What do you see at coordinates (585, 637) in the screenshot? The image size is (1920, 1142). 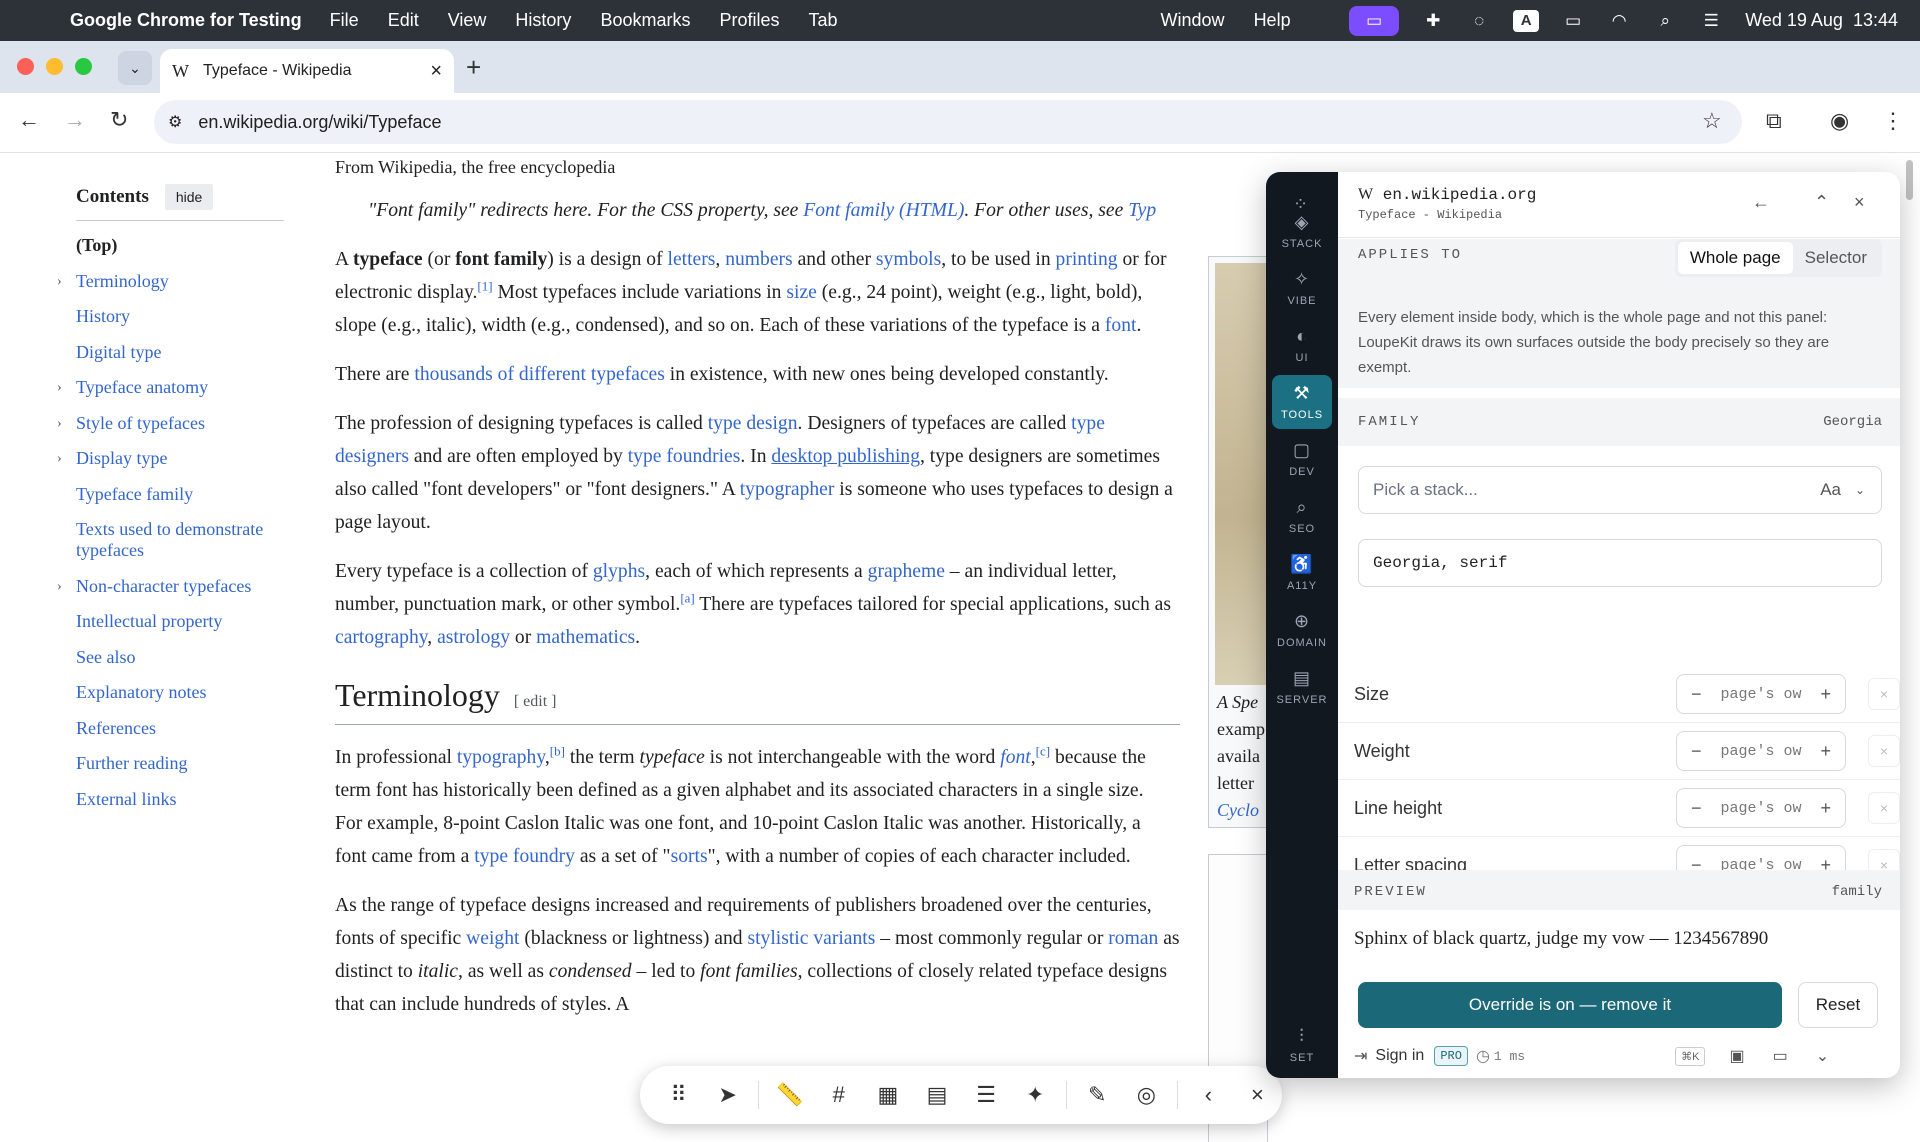 I see `link-mathematics: mathematics` at bounding box center [585, 637].